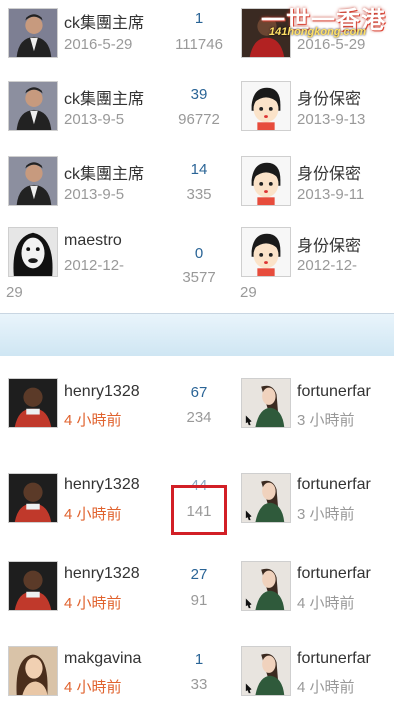 This screenshot has height=721, width=394. I want to click on thread-author: maestro, so click(93, 241).